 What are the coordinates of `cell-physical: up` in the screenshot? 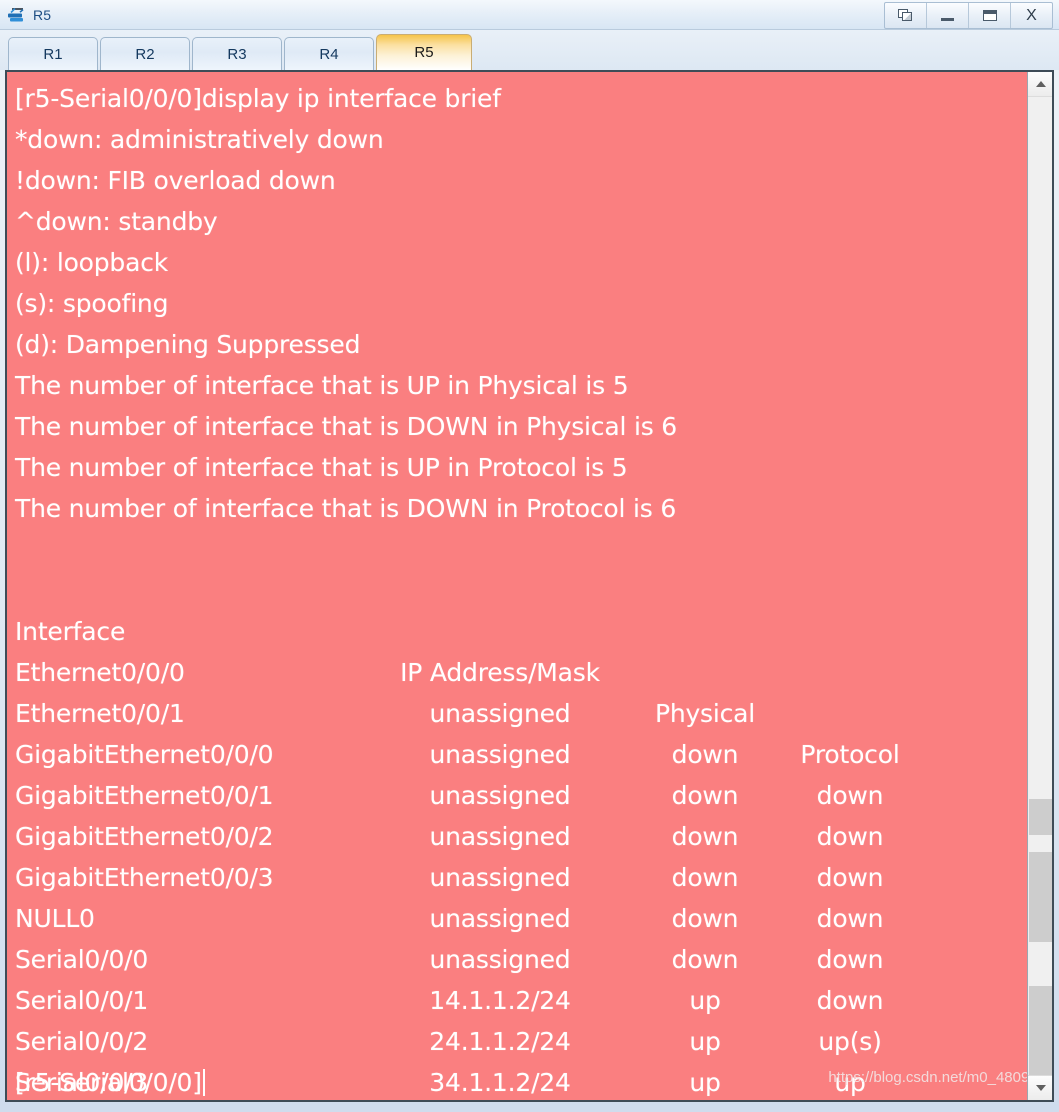 It's located at (705, 1082).